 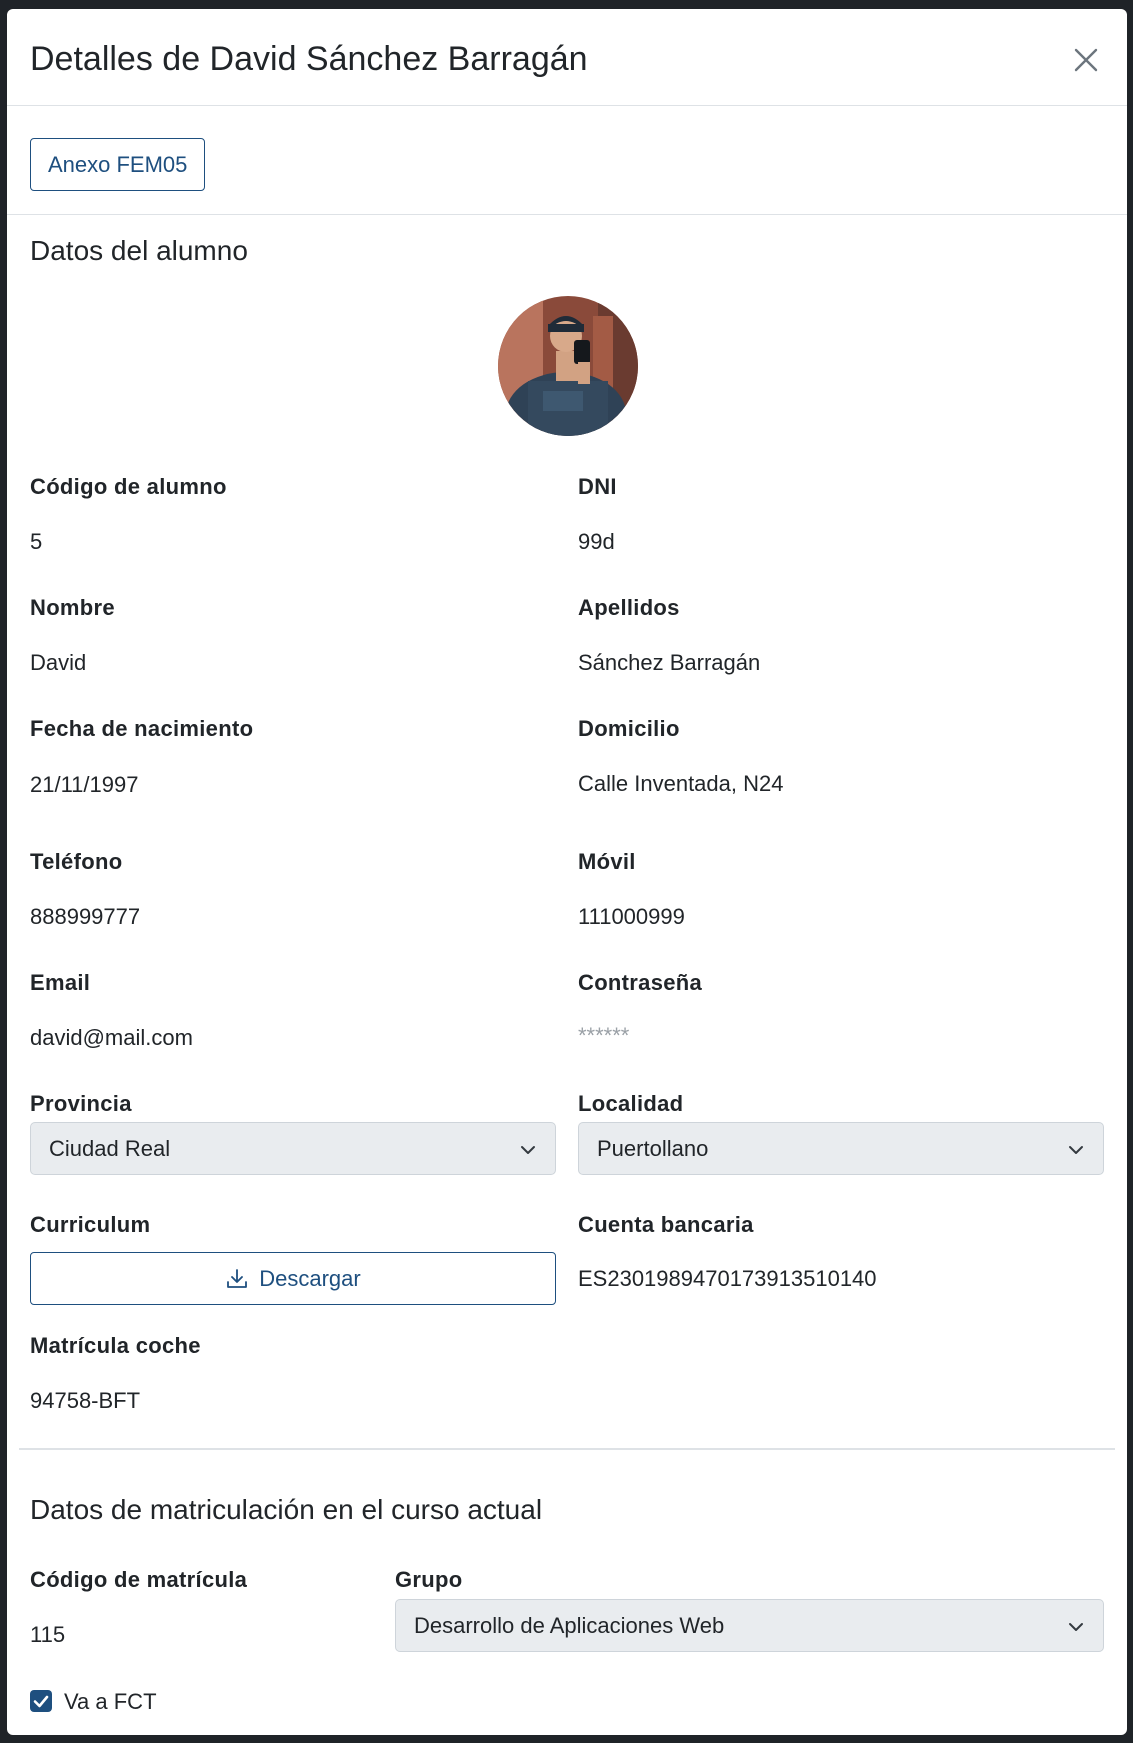 I want to click on download-curriculum-button: Descargar, so click(x=293, y=1278).